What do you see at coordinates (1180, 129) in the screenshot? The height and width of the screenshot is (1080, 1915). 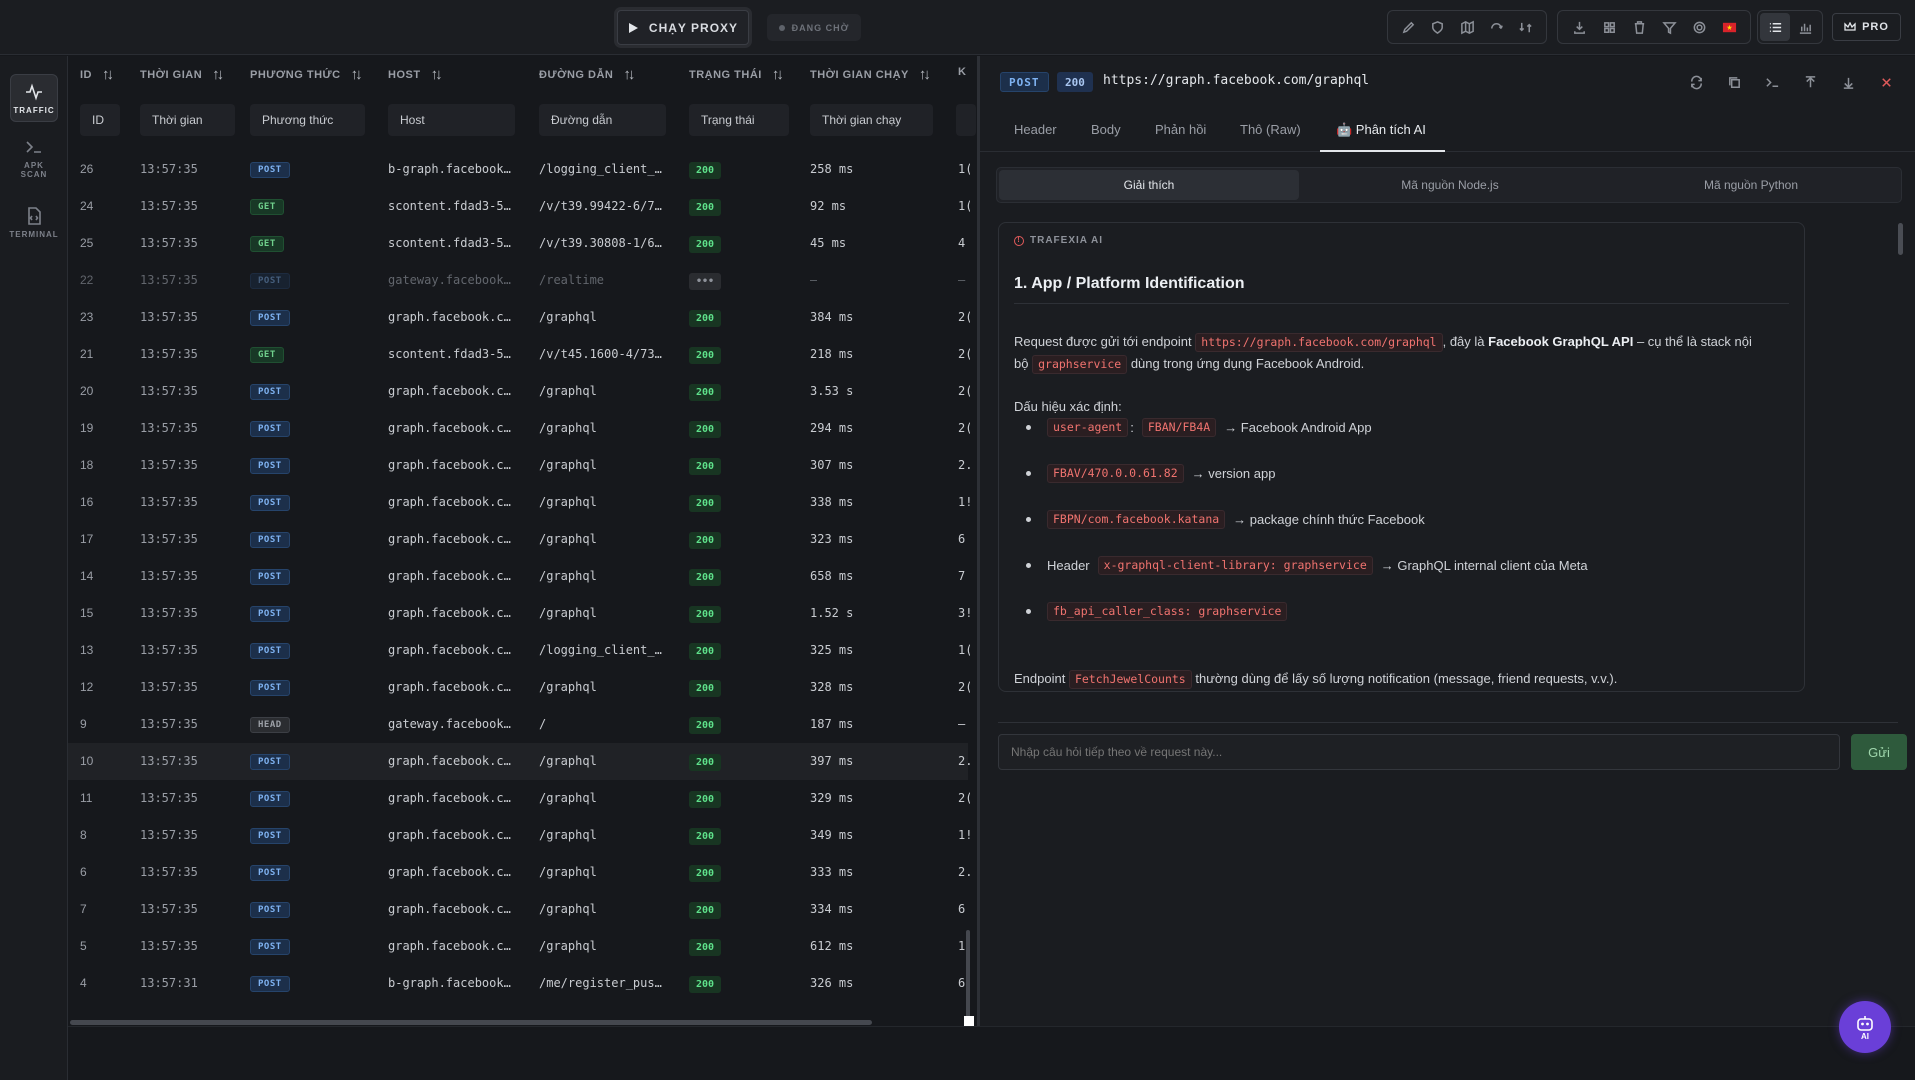 I see `tab-response: Phản hồi` at bounding box center [1180, 129].